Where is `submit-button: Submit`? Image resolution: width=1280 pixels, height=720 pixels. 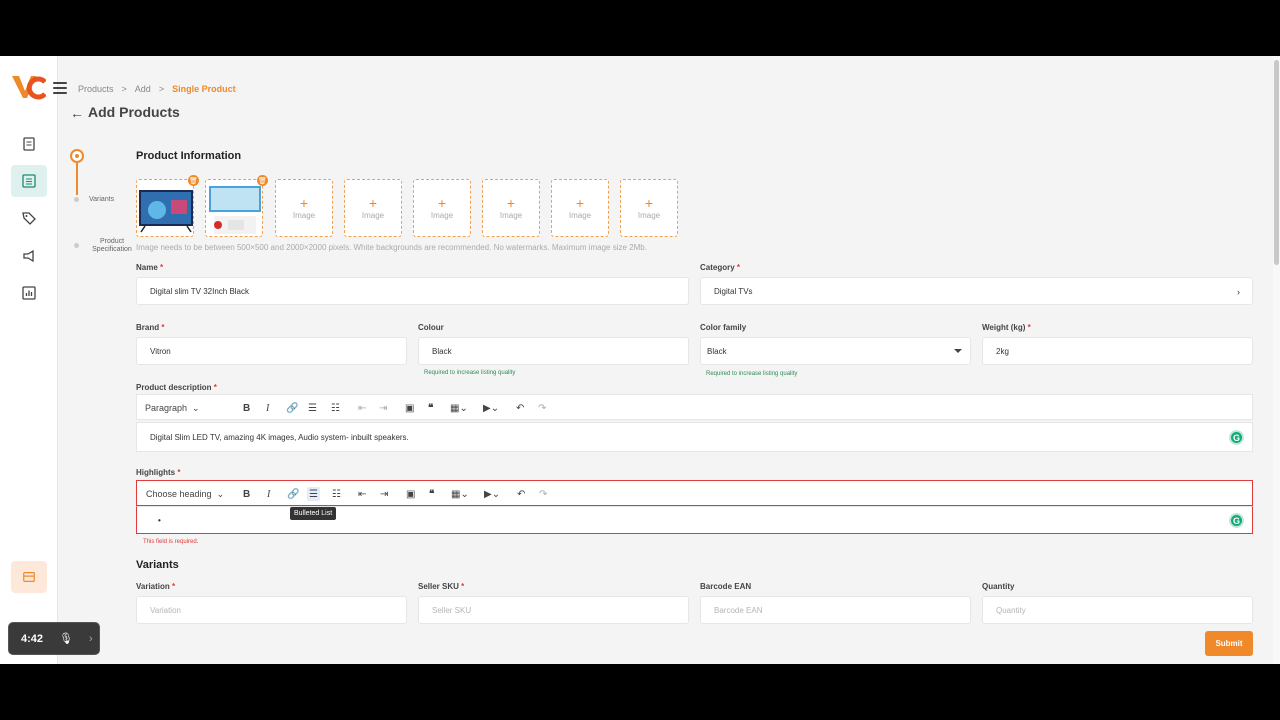 submit-button: Submit is located at coordinates (1229, 643).